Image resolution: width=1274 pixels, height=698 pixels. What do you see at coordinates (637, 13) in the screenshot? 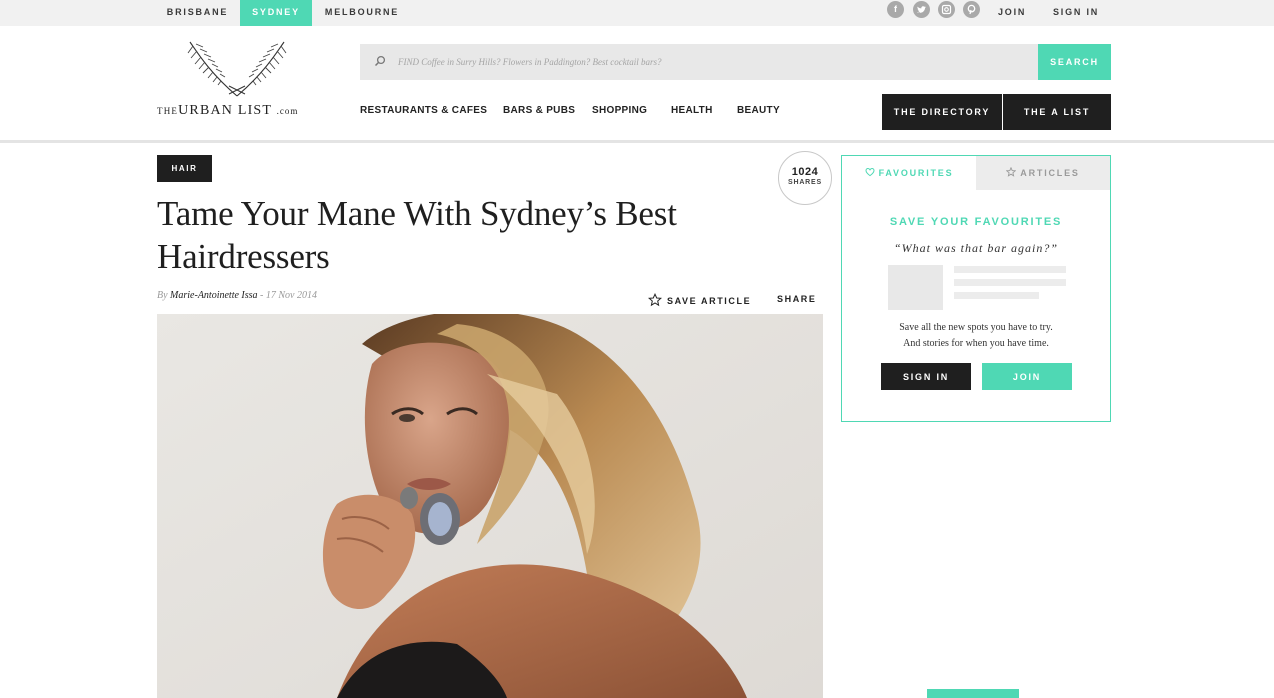
I see `city-bar: BRISBANE SYDNEY MELBOURNE f JOIN SIGN IN` at bounding box center [637, 13].